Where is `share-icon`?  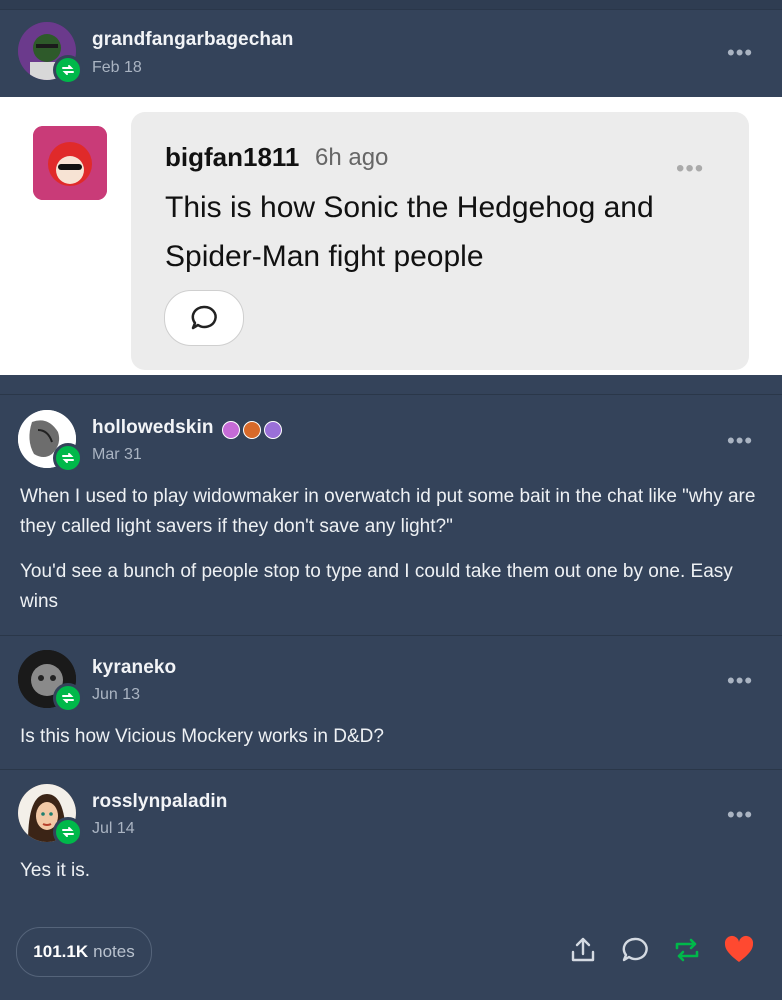 share-icon is located at coordinates (583, 950).